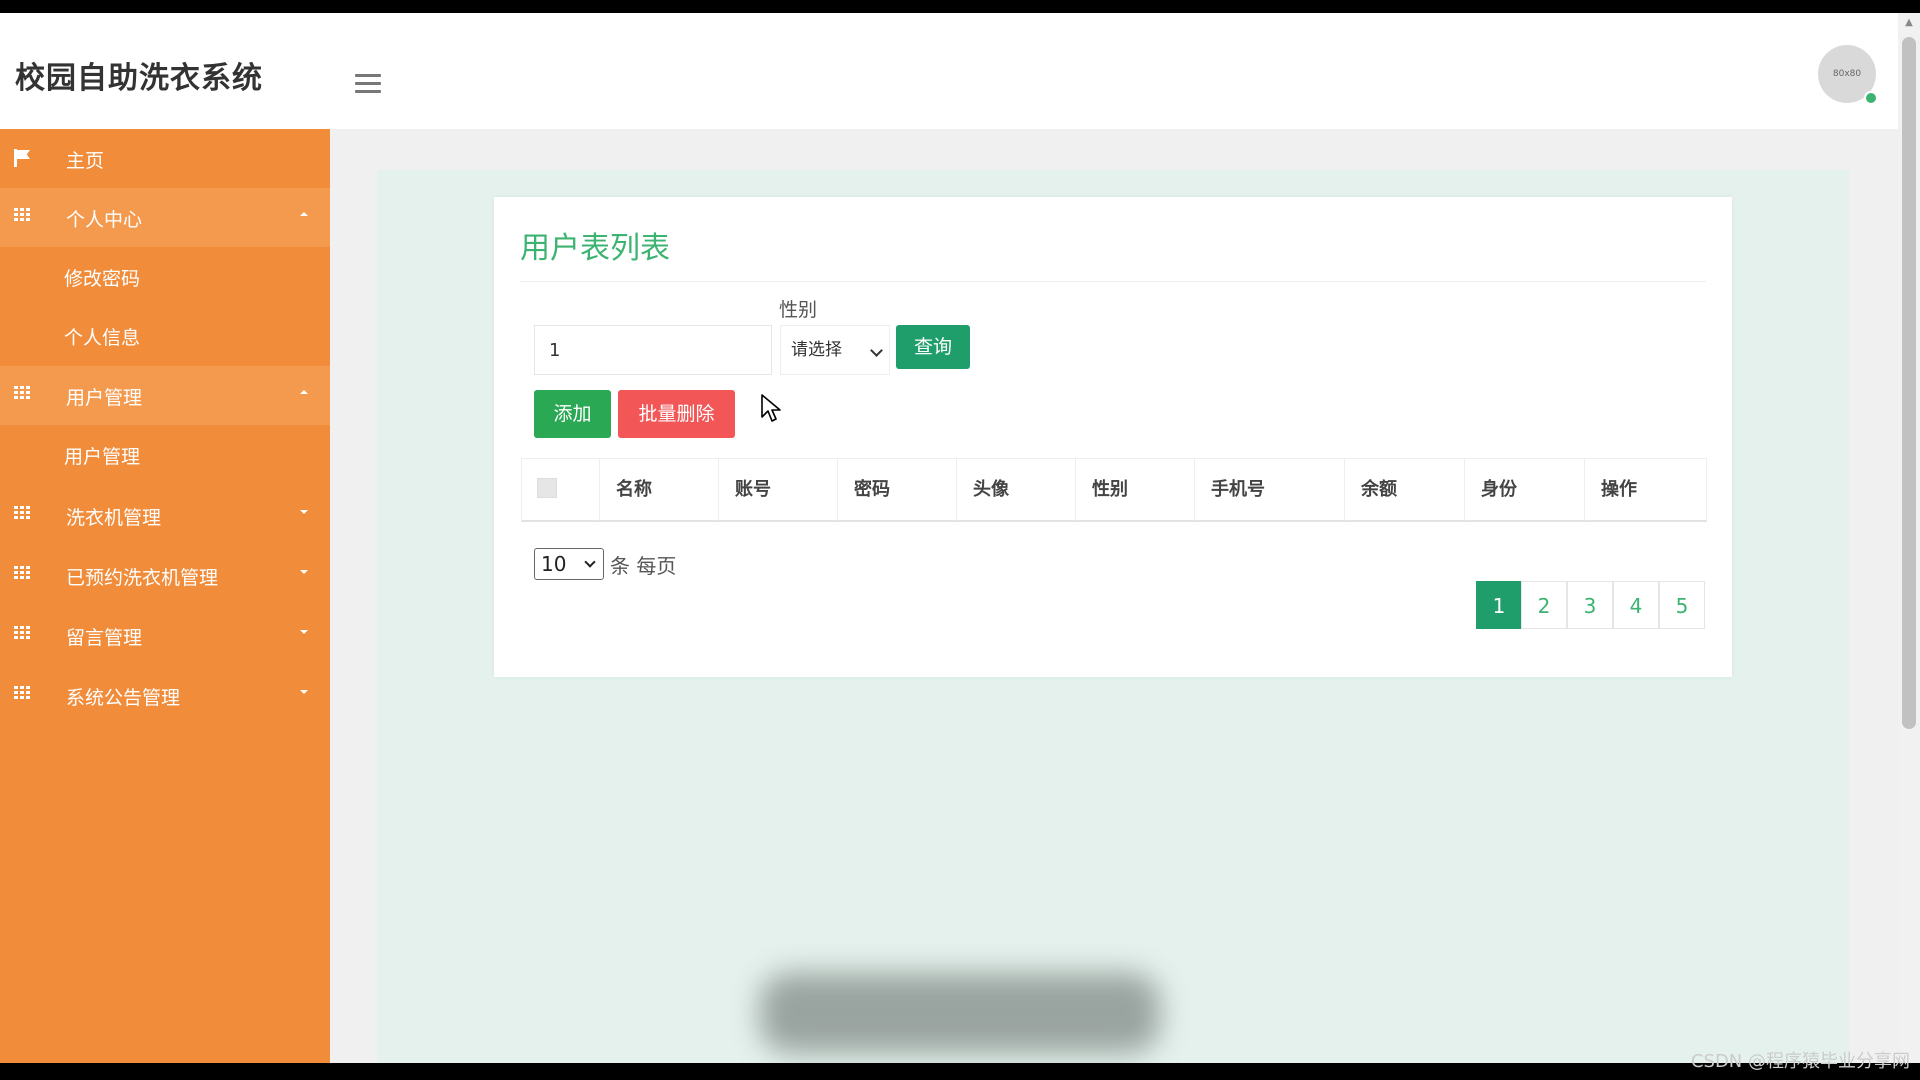 The width and height of the screenshot is (1920, 1080). What do you see at coordinates (1499, 605) in the screenshot?
I see `page-button-1: 1` at bounding box center [1499, 605].